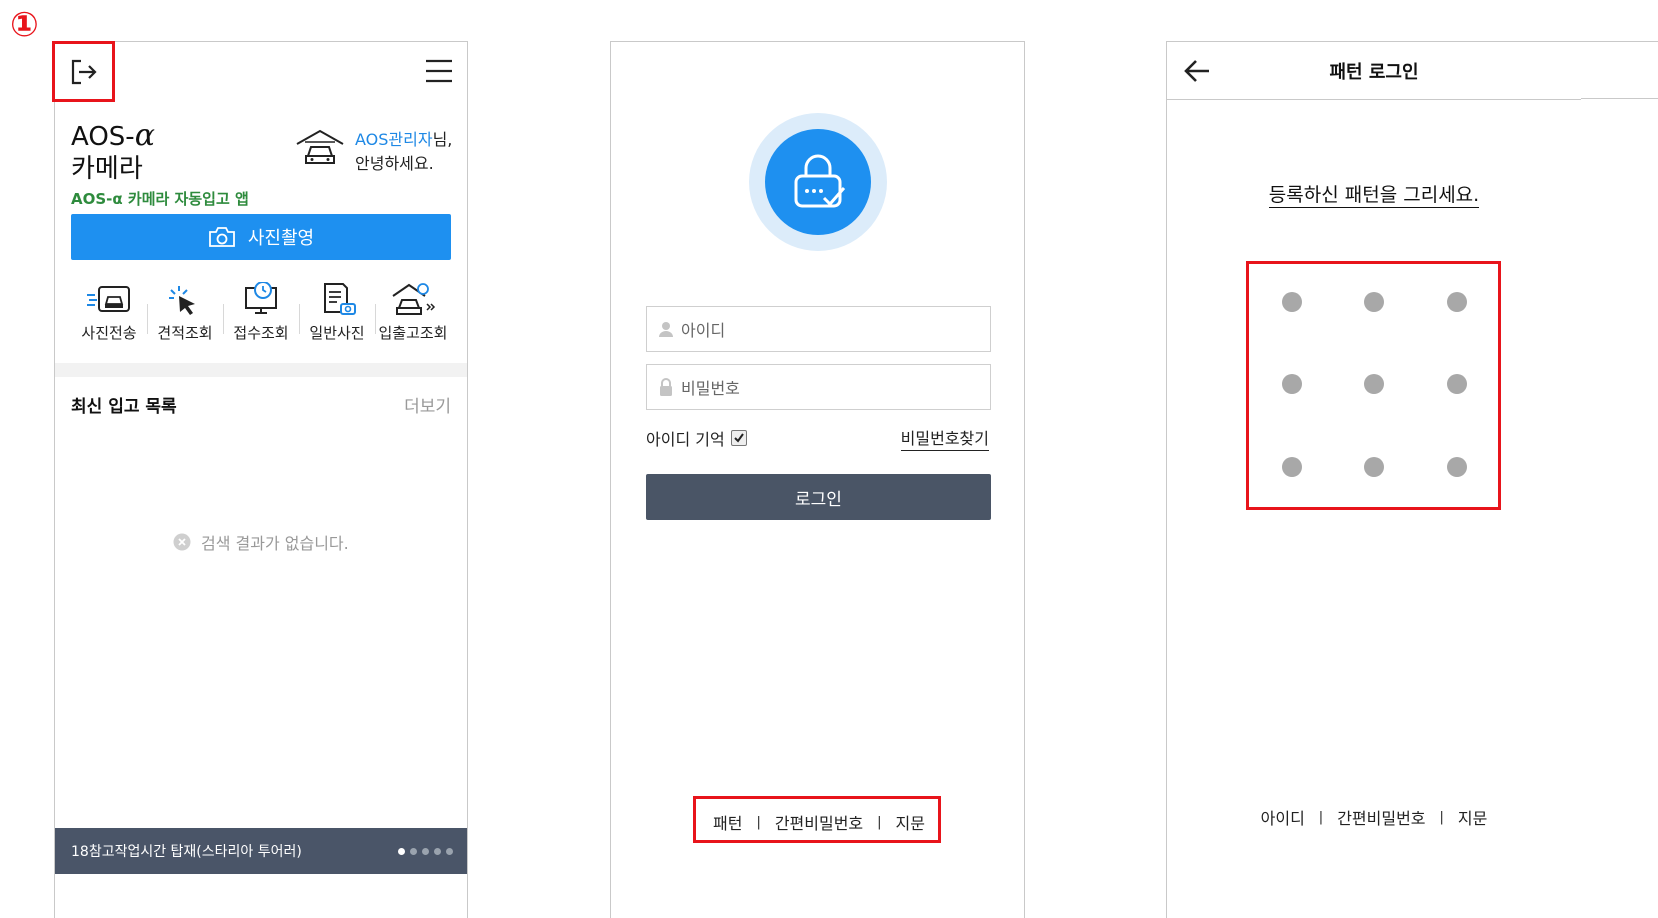 The height and width of the screenshot is (918, 1658). What do you see at coordinates (738, 438) in the screenshot?
I see `remember-id-checkbox` at bounding box center [738, 438].